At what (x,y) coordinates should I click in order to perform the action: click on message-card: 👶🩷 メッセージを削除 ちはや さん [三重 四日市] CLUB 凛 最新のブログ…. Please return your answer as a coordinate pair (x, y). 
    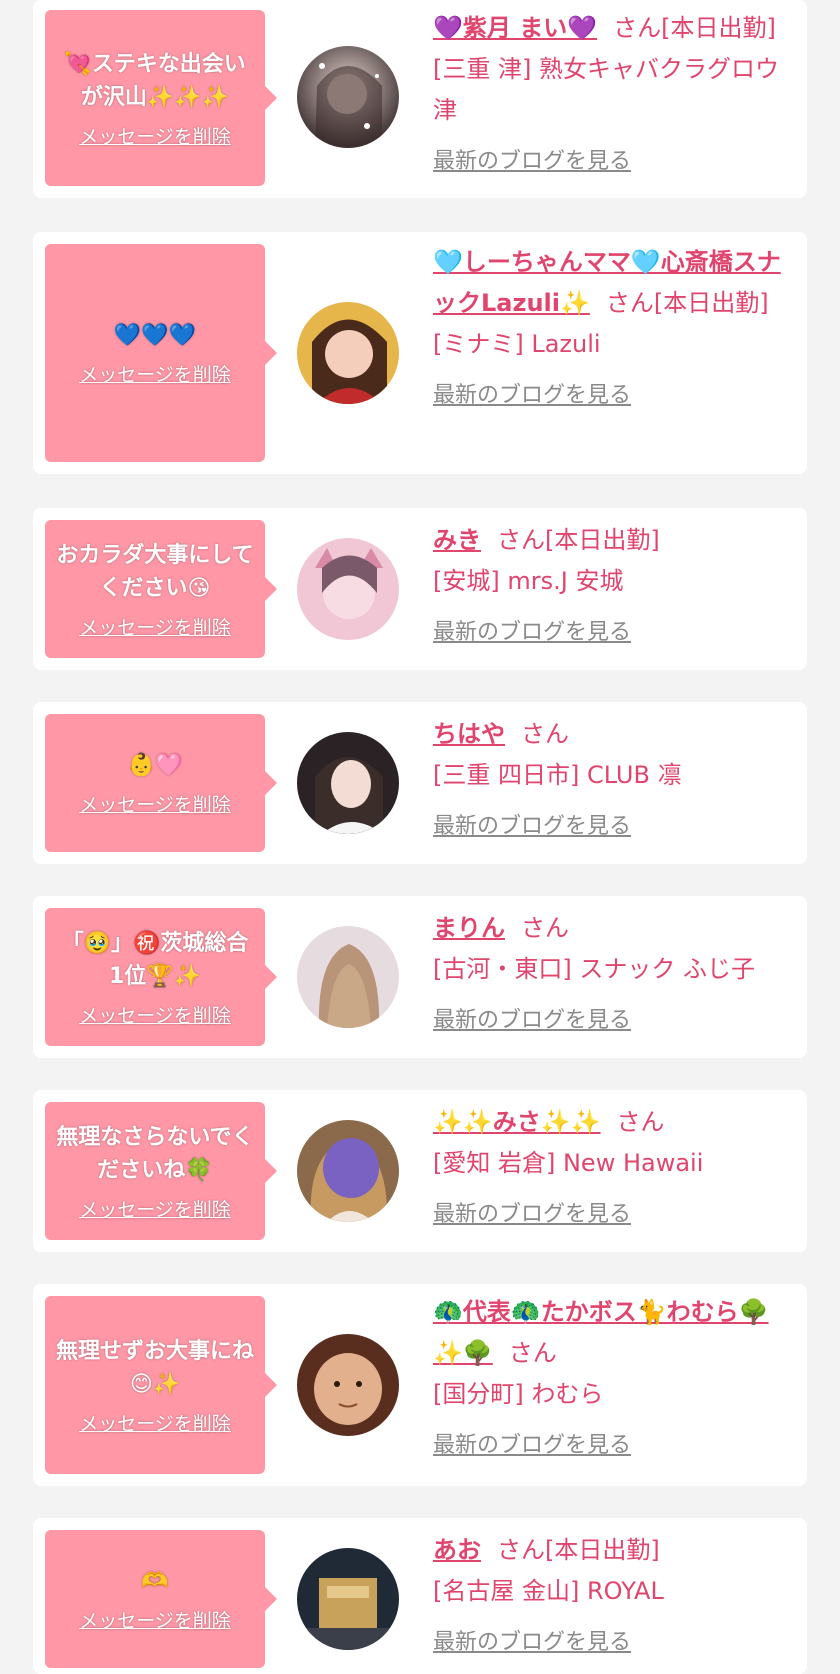
    Looking at the image, I should click on (420, 783).